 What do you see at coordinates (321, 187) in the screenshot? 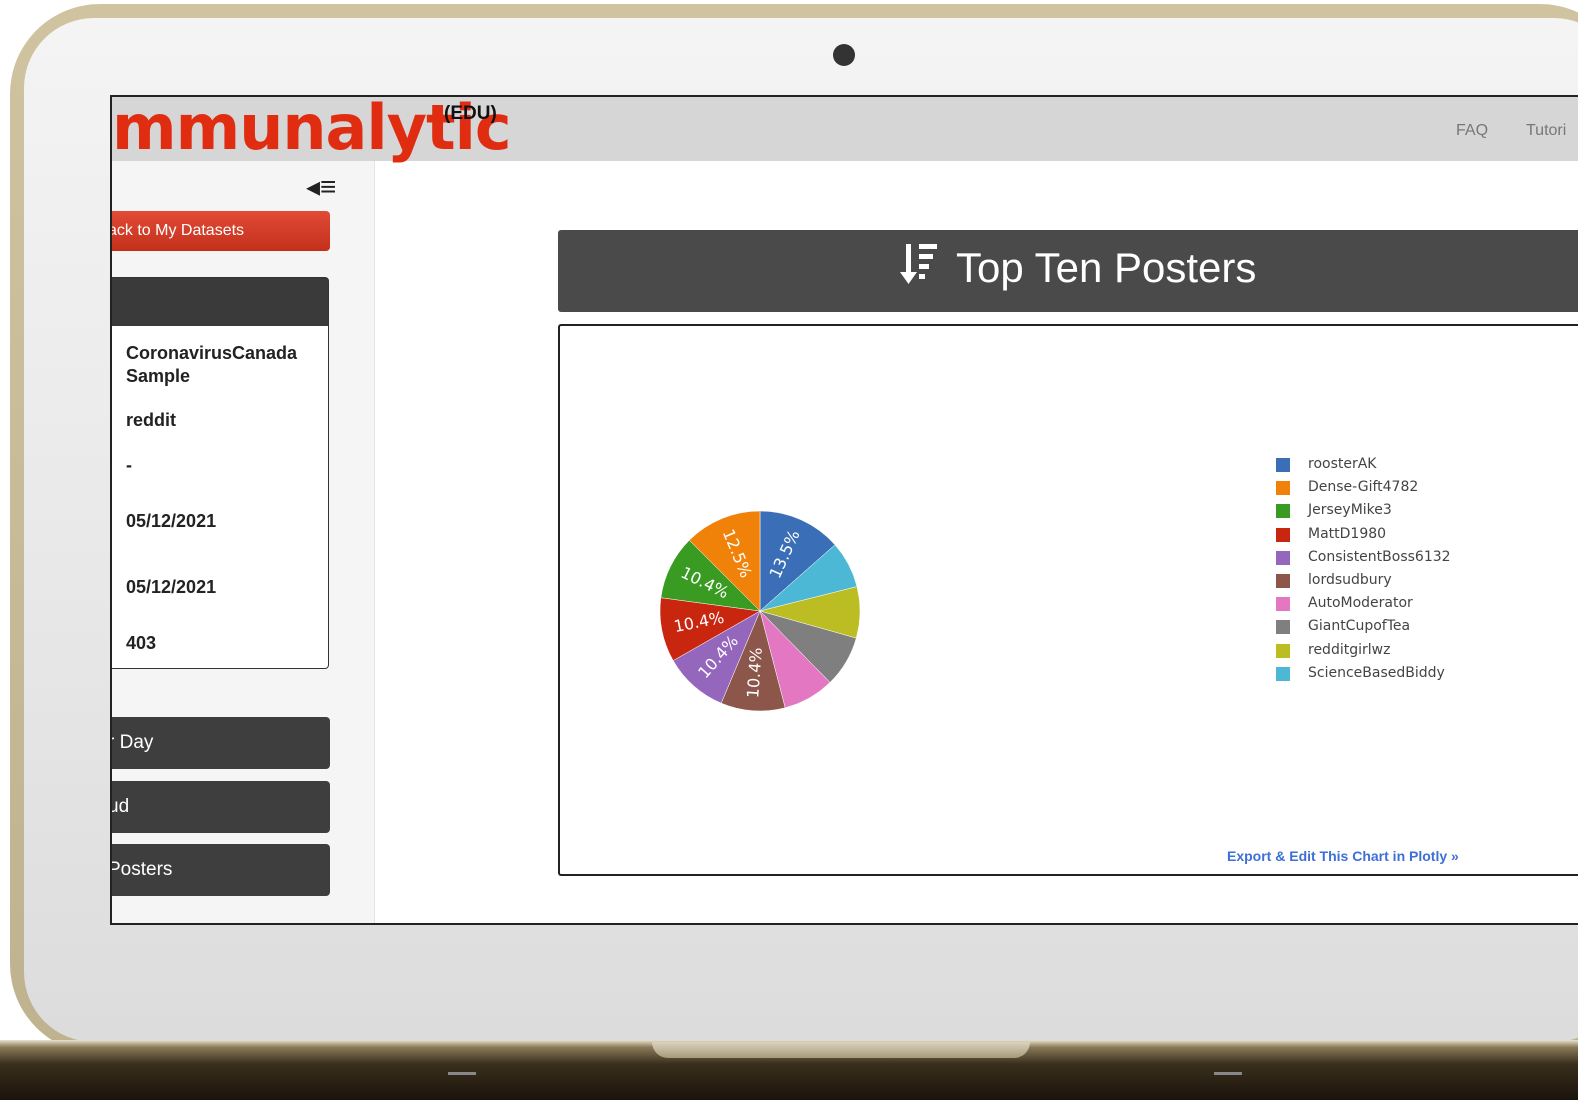
I see `sidebar-toggle-icon: ◂≡` at bounding box center [321, 187].